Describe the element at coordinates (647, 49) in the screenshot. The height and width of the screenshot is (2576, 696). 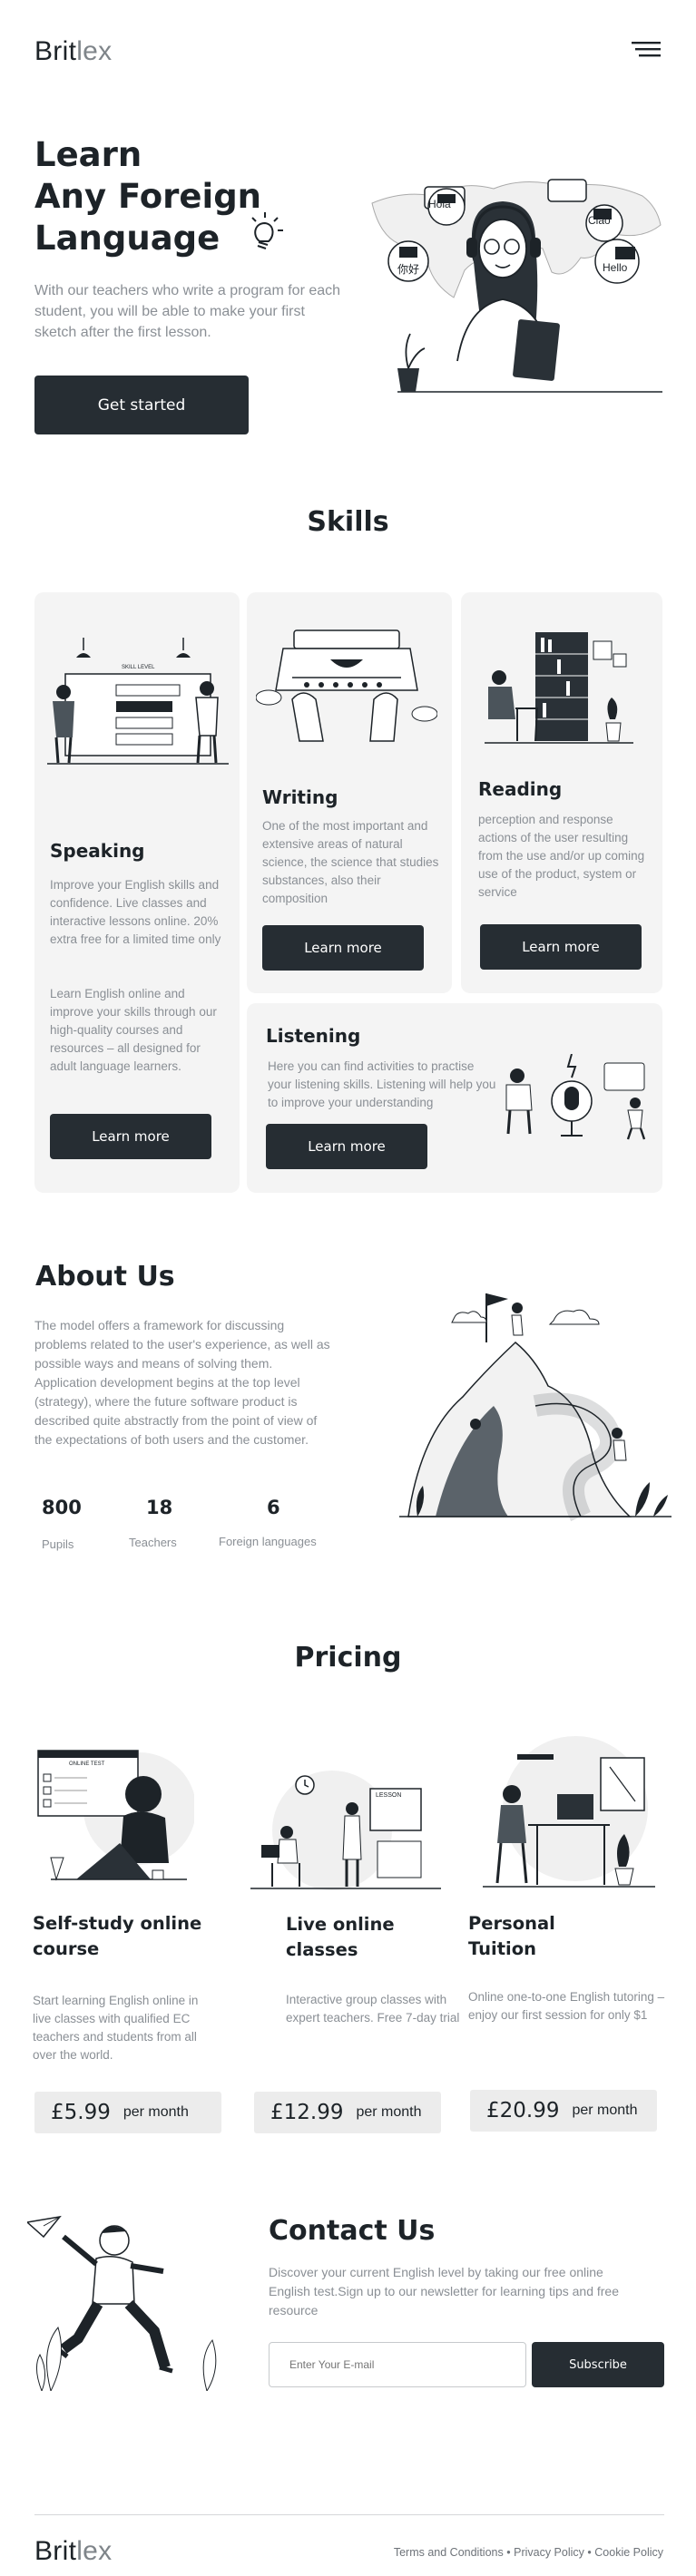
I see `hamburger-menu-icon` at that location.